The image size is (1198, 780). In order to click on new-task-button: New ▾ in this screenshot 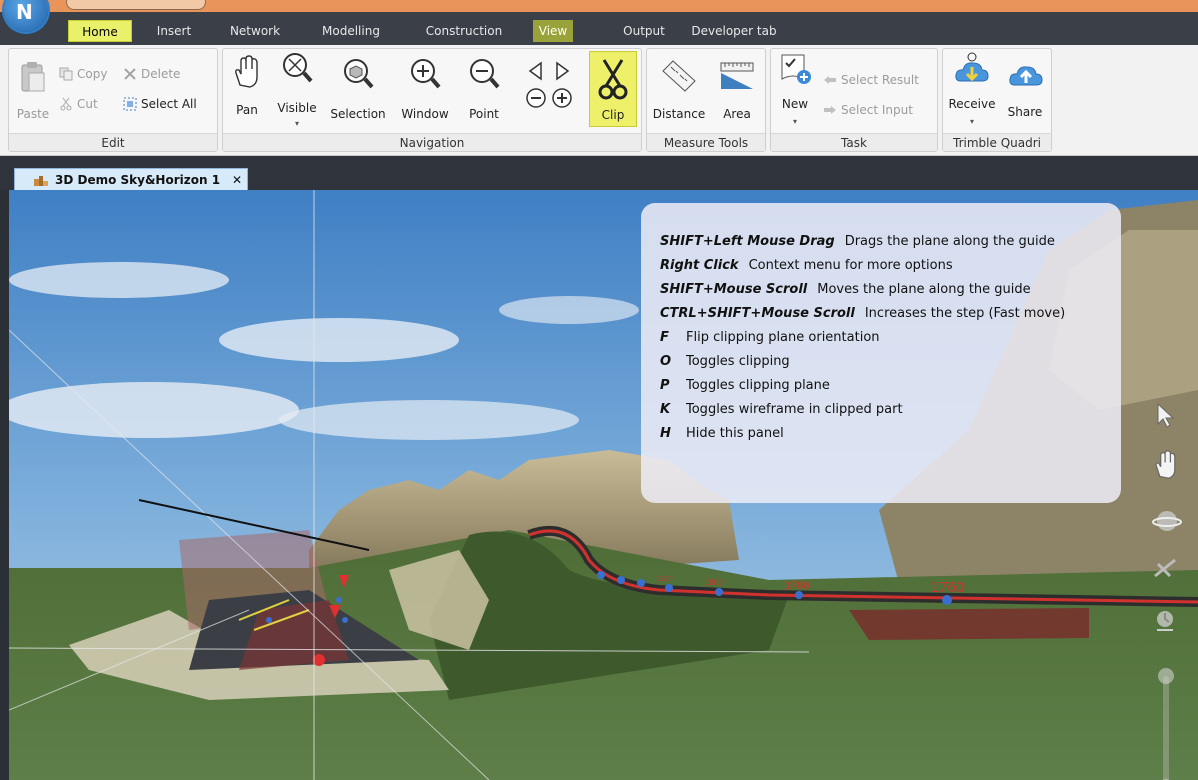, I will do `click(795, 91)`.